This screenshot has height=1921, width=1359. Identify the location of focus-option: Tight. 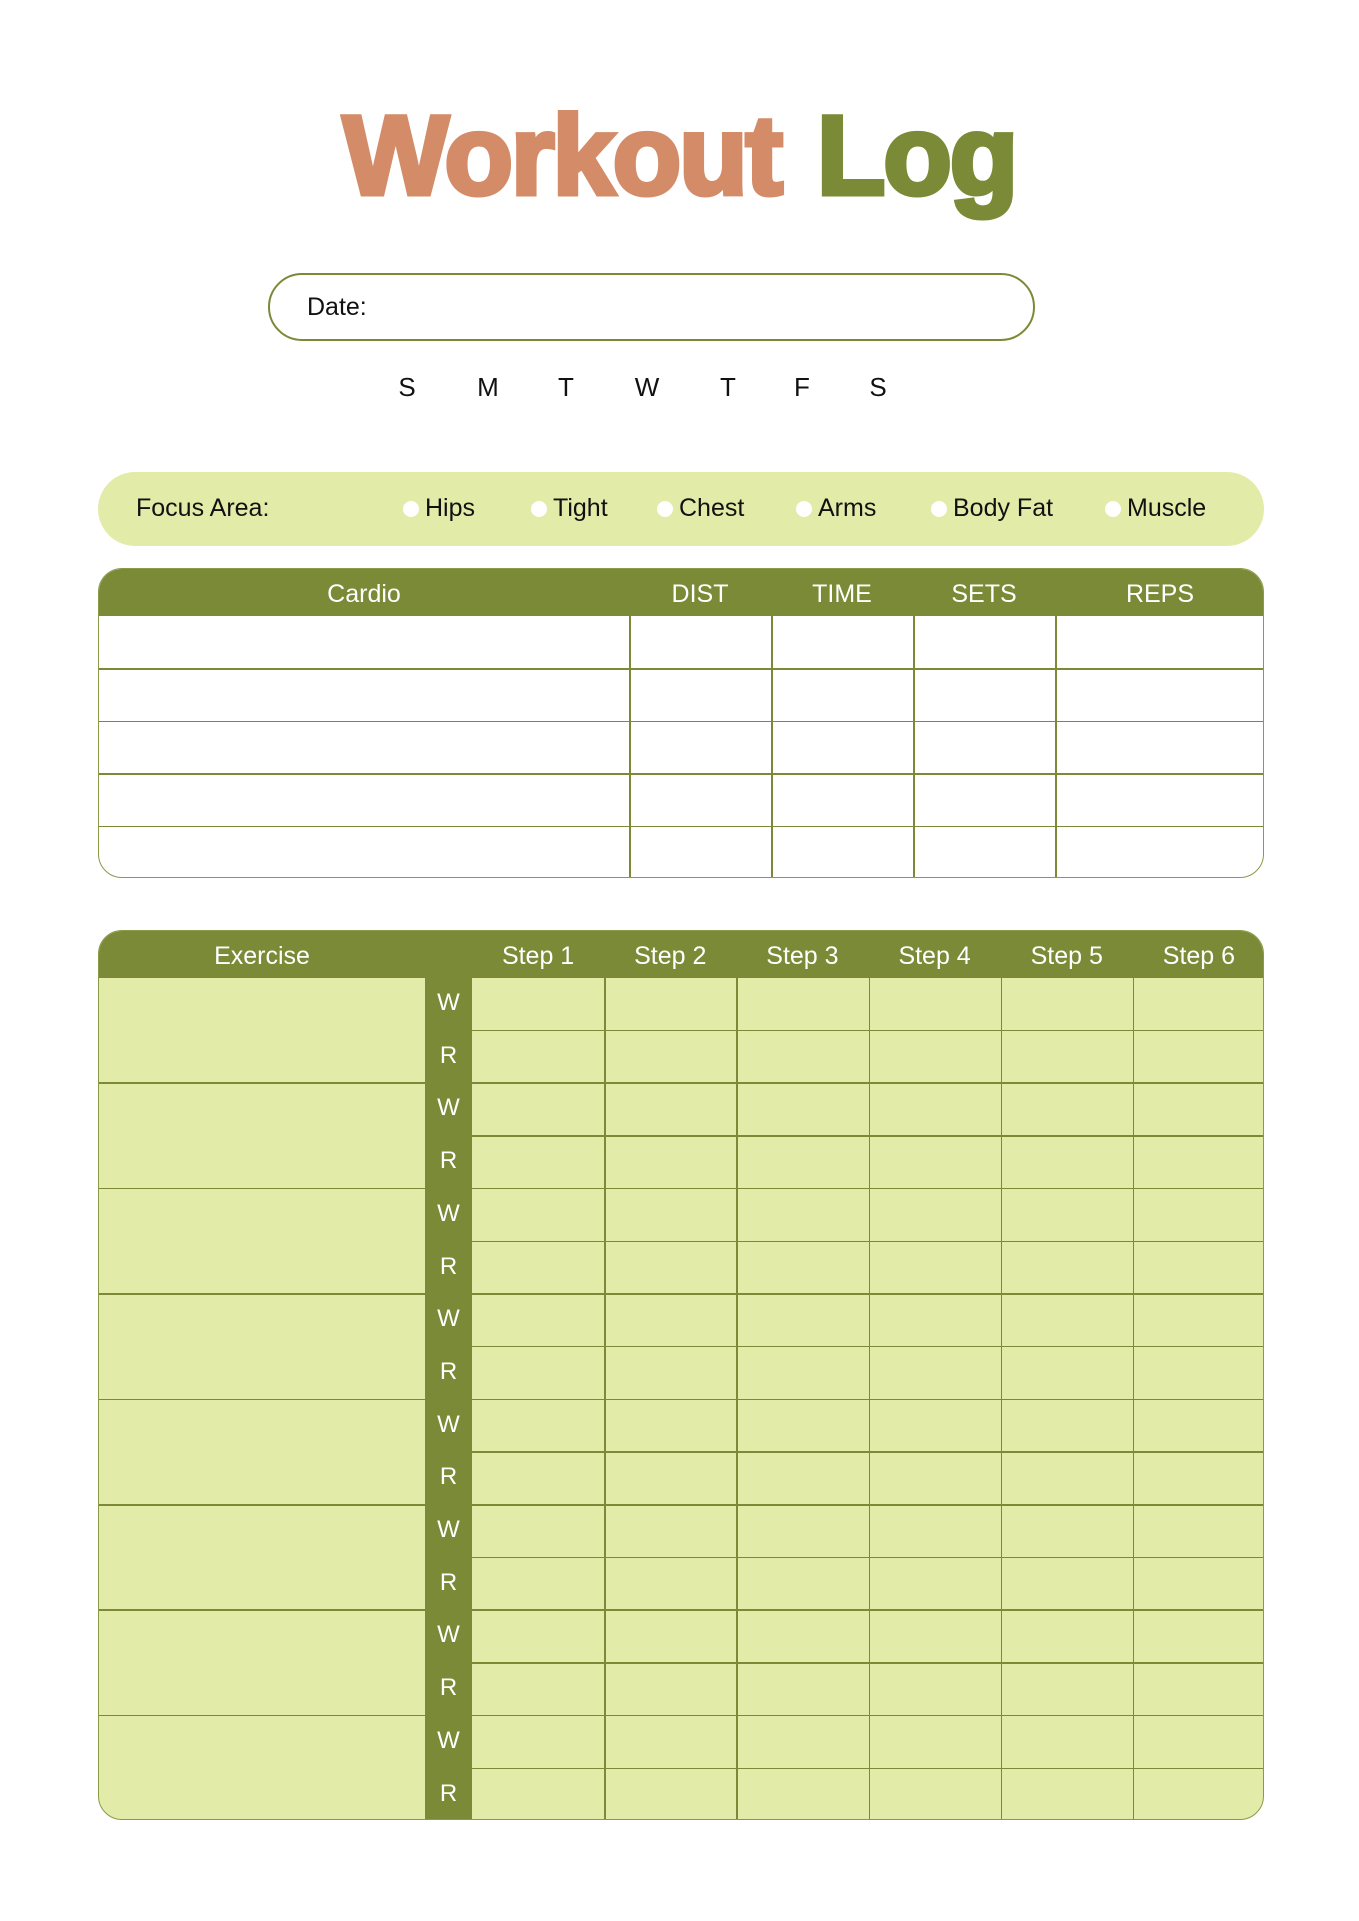
(569, 508).